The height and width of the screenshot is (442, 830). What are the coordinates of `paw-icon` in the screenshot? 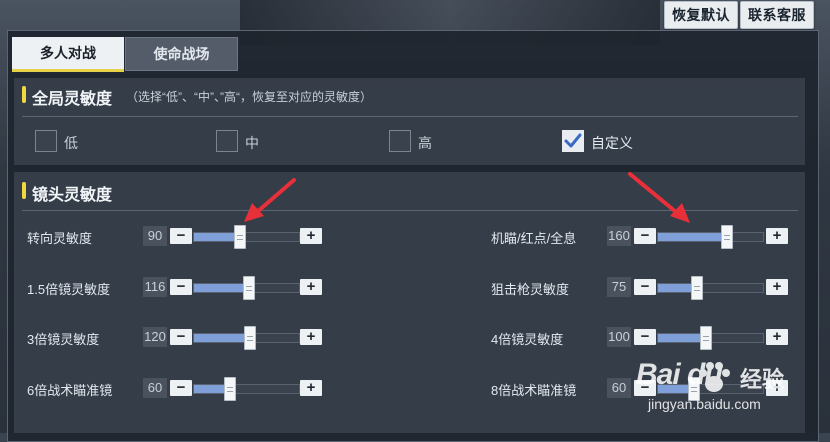 It's located at (714, 377).